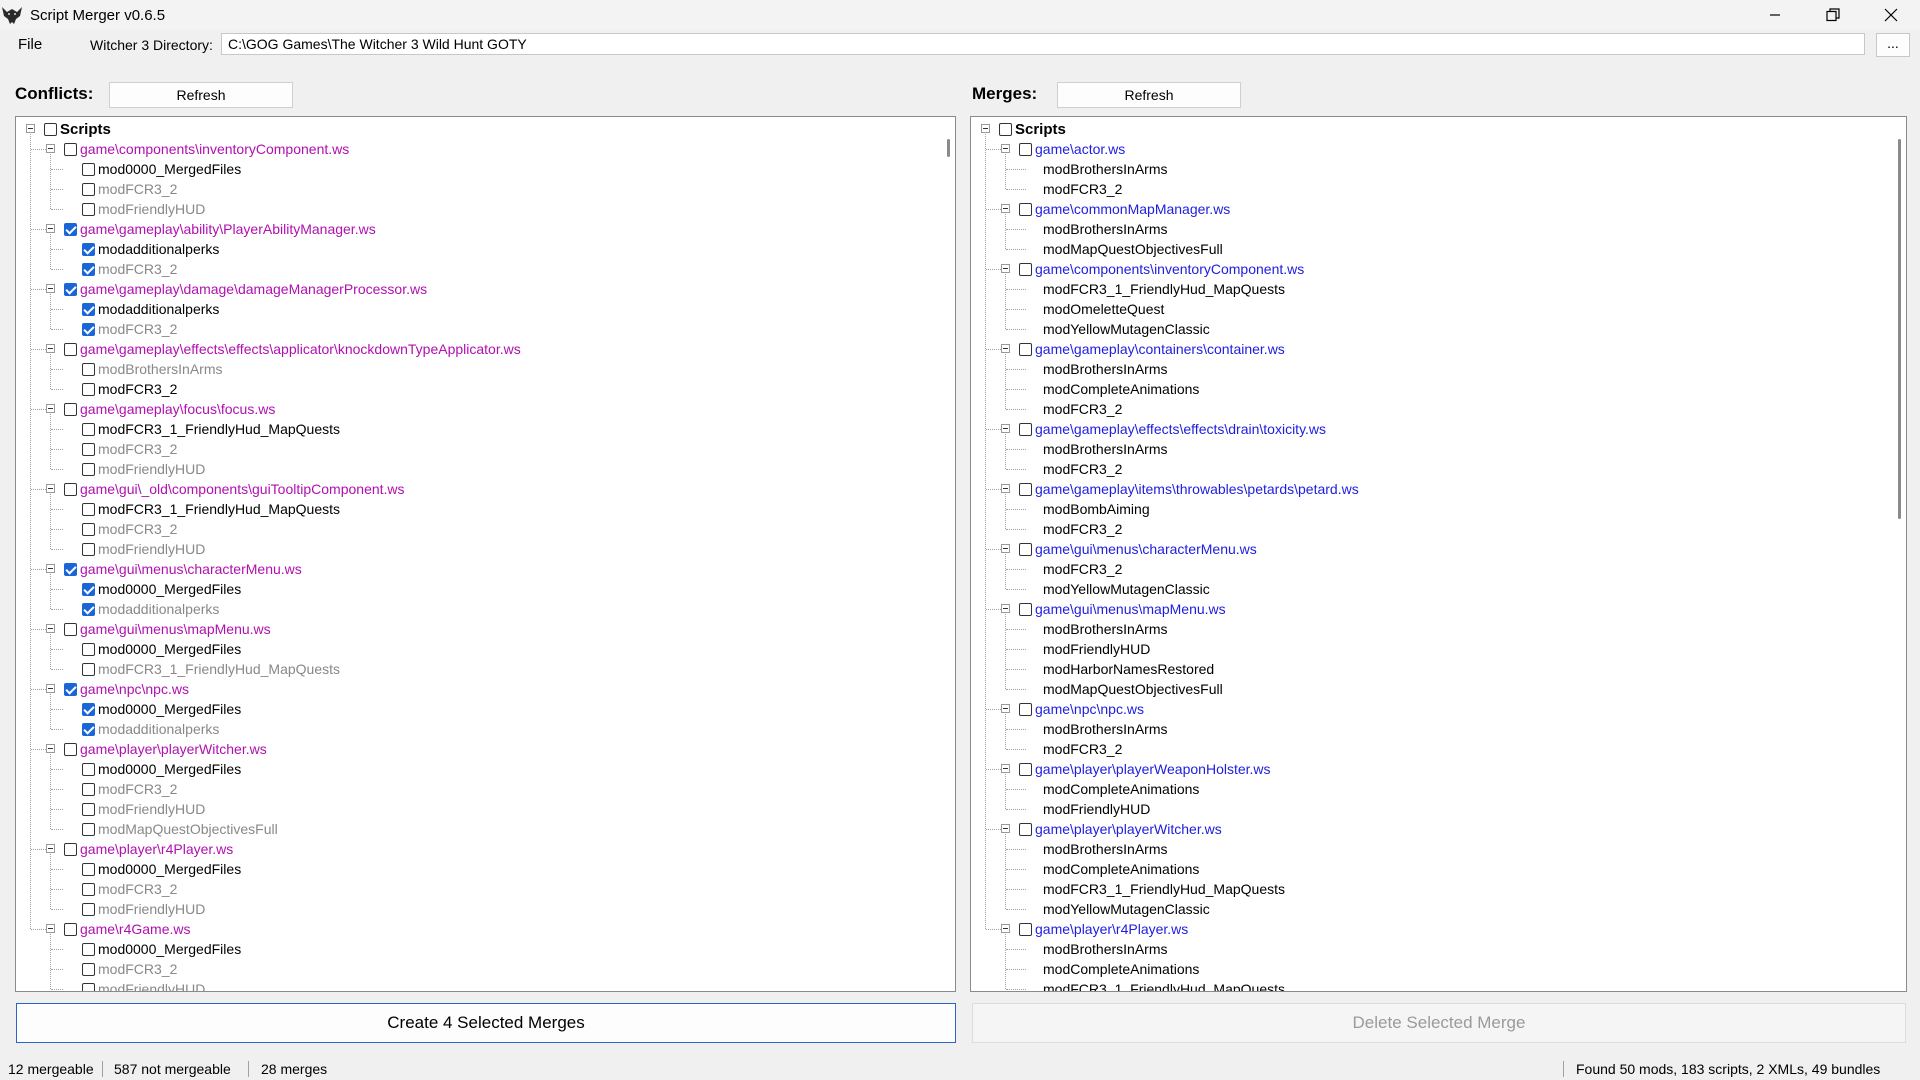  I want to click on delete-merge-button: Delete Selected Merge, so click(1439, 1023).